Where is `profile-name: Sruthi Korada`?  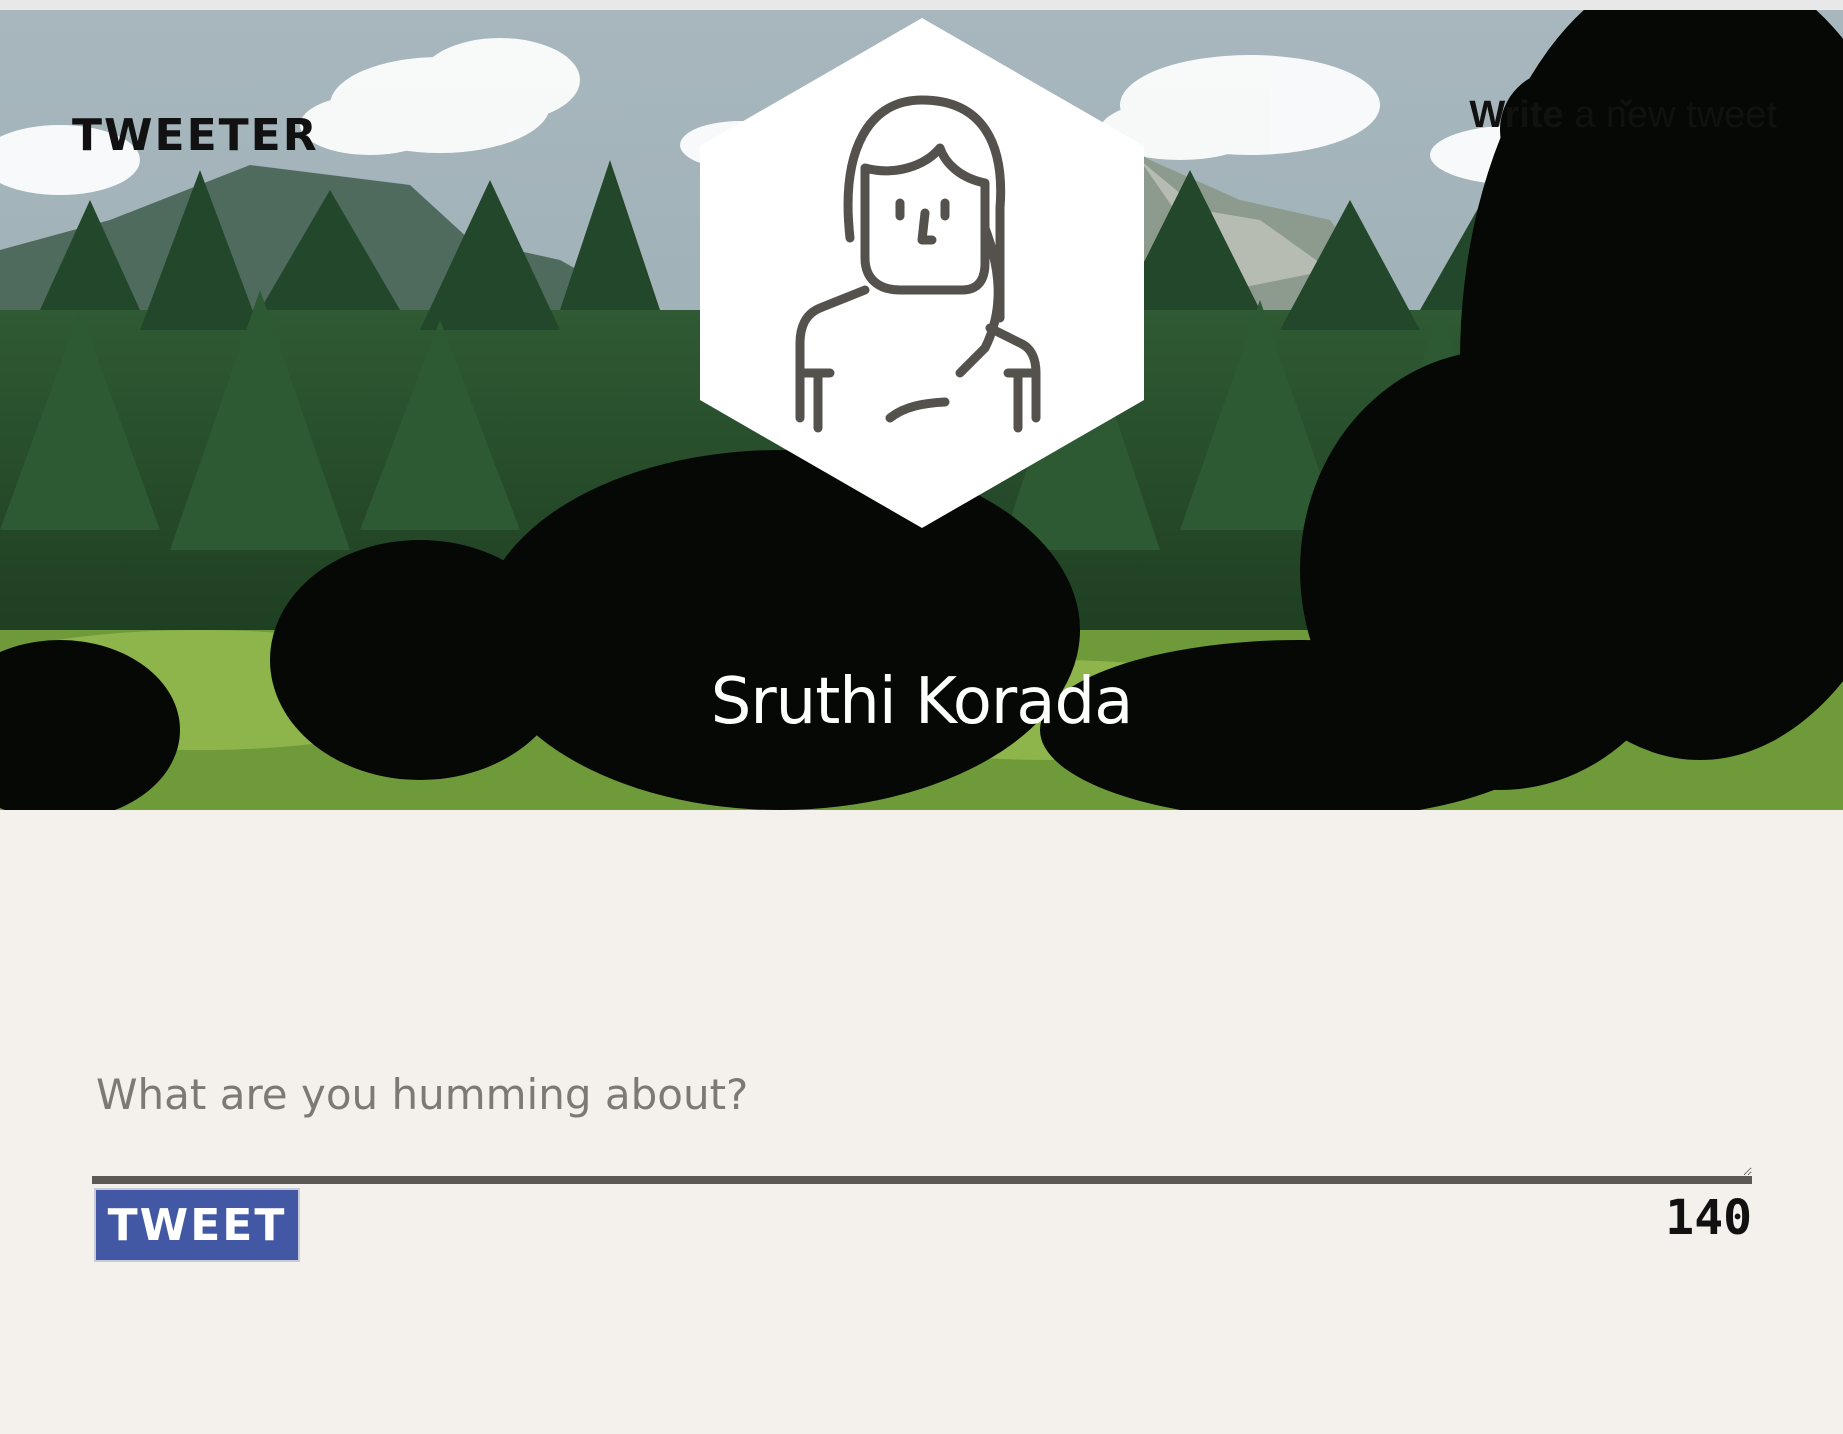 profile-name: Sruthi Korada is located at coordinates (922, 702).